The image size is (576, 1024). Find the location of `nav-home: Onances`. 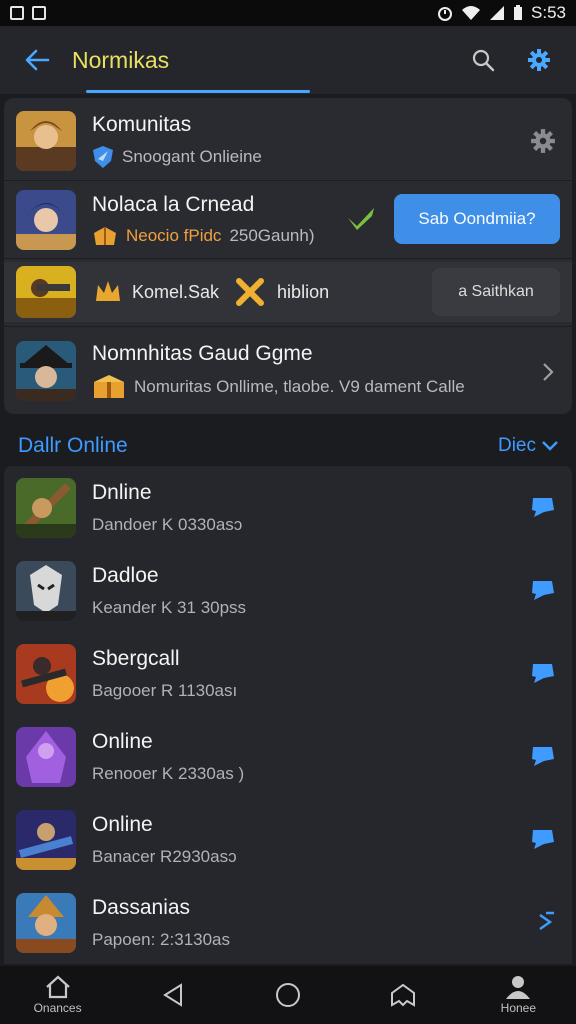

nav-home: Onances is located at coordinates (58, 995).